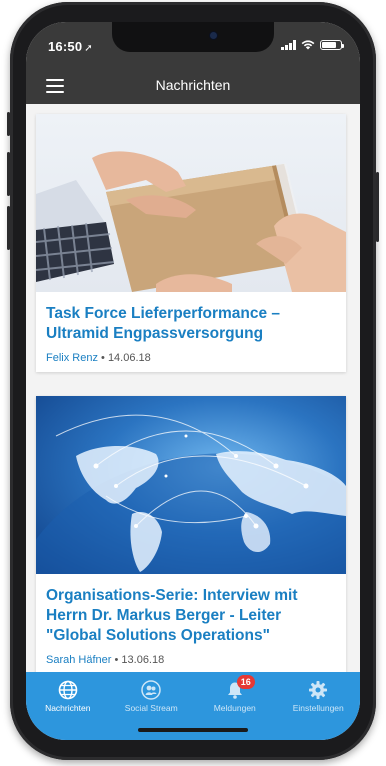  I want to click on tab-einstellungen: Einstellungen, so click(319, 706).